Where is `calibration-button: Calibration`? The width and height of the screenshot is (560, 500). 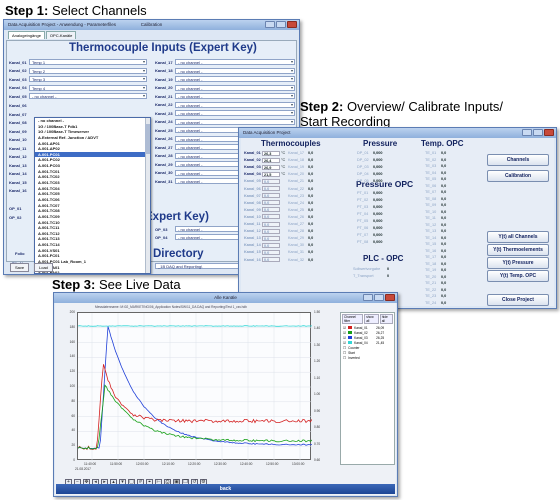
calibration-button: Calibration is located at coordinates (518, 176).